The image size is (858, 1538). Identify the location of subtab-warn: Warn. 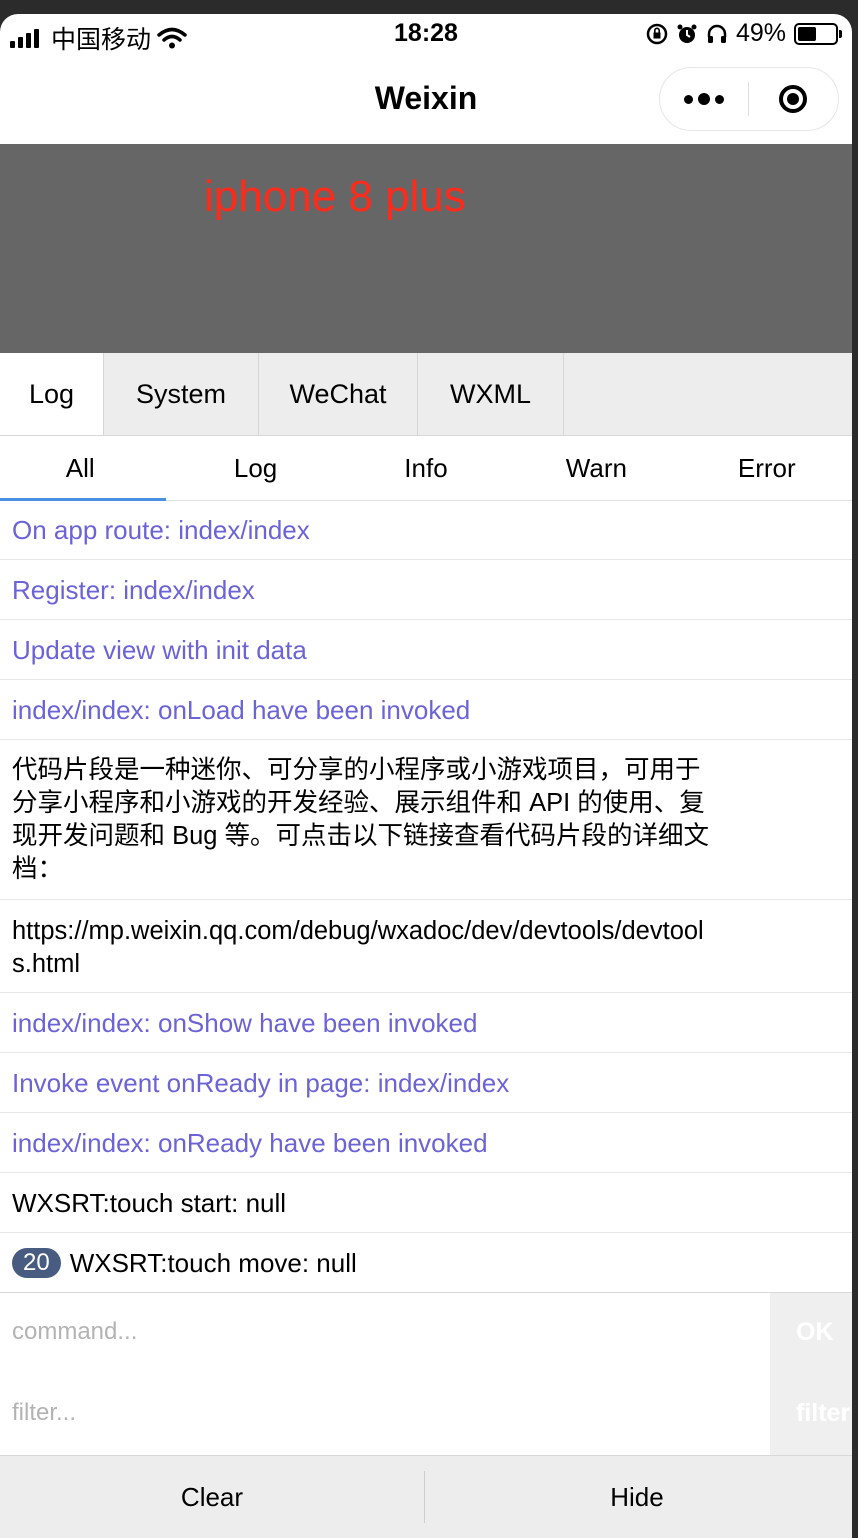
(596, 468).